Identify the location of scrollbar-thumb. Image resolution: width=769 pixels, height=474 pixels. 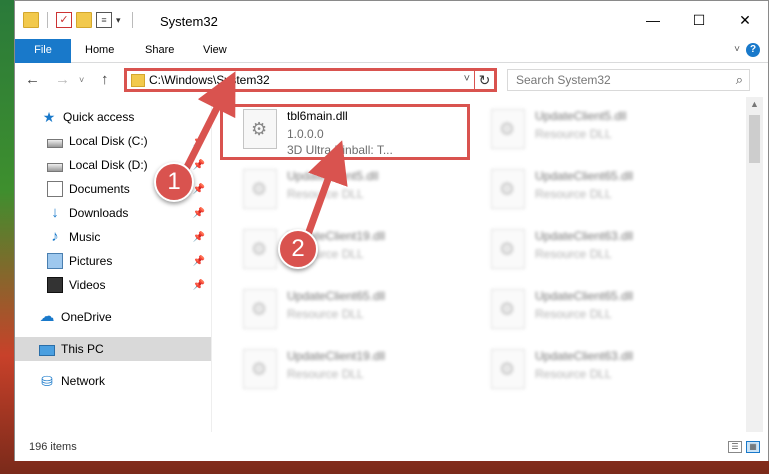
(754, 139).